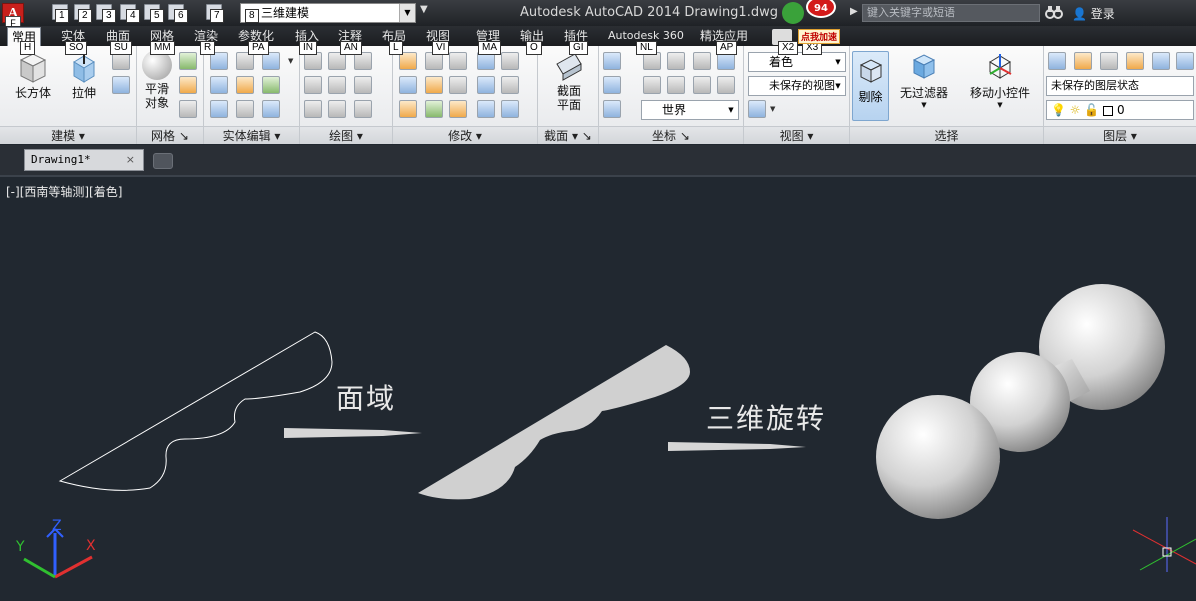 Image resolution: width=1196 pixels, height=601 pixels. I want to click on new-document-tab-button, so click(163, 161).